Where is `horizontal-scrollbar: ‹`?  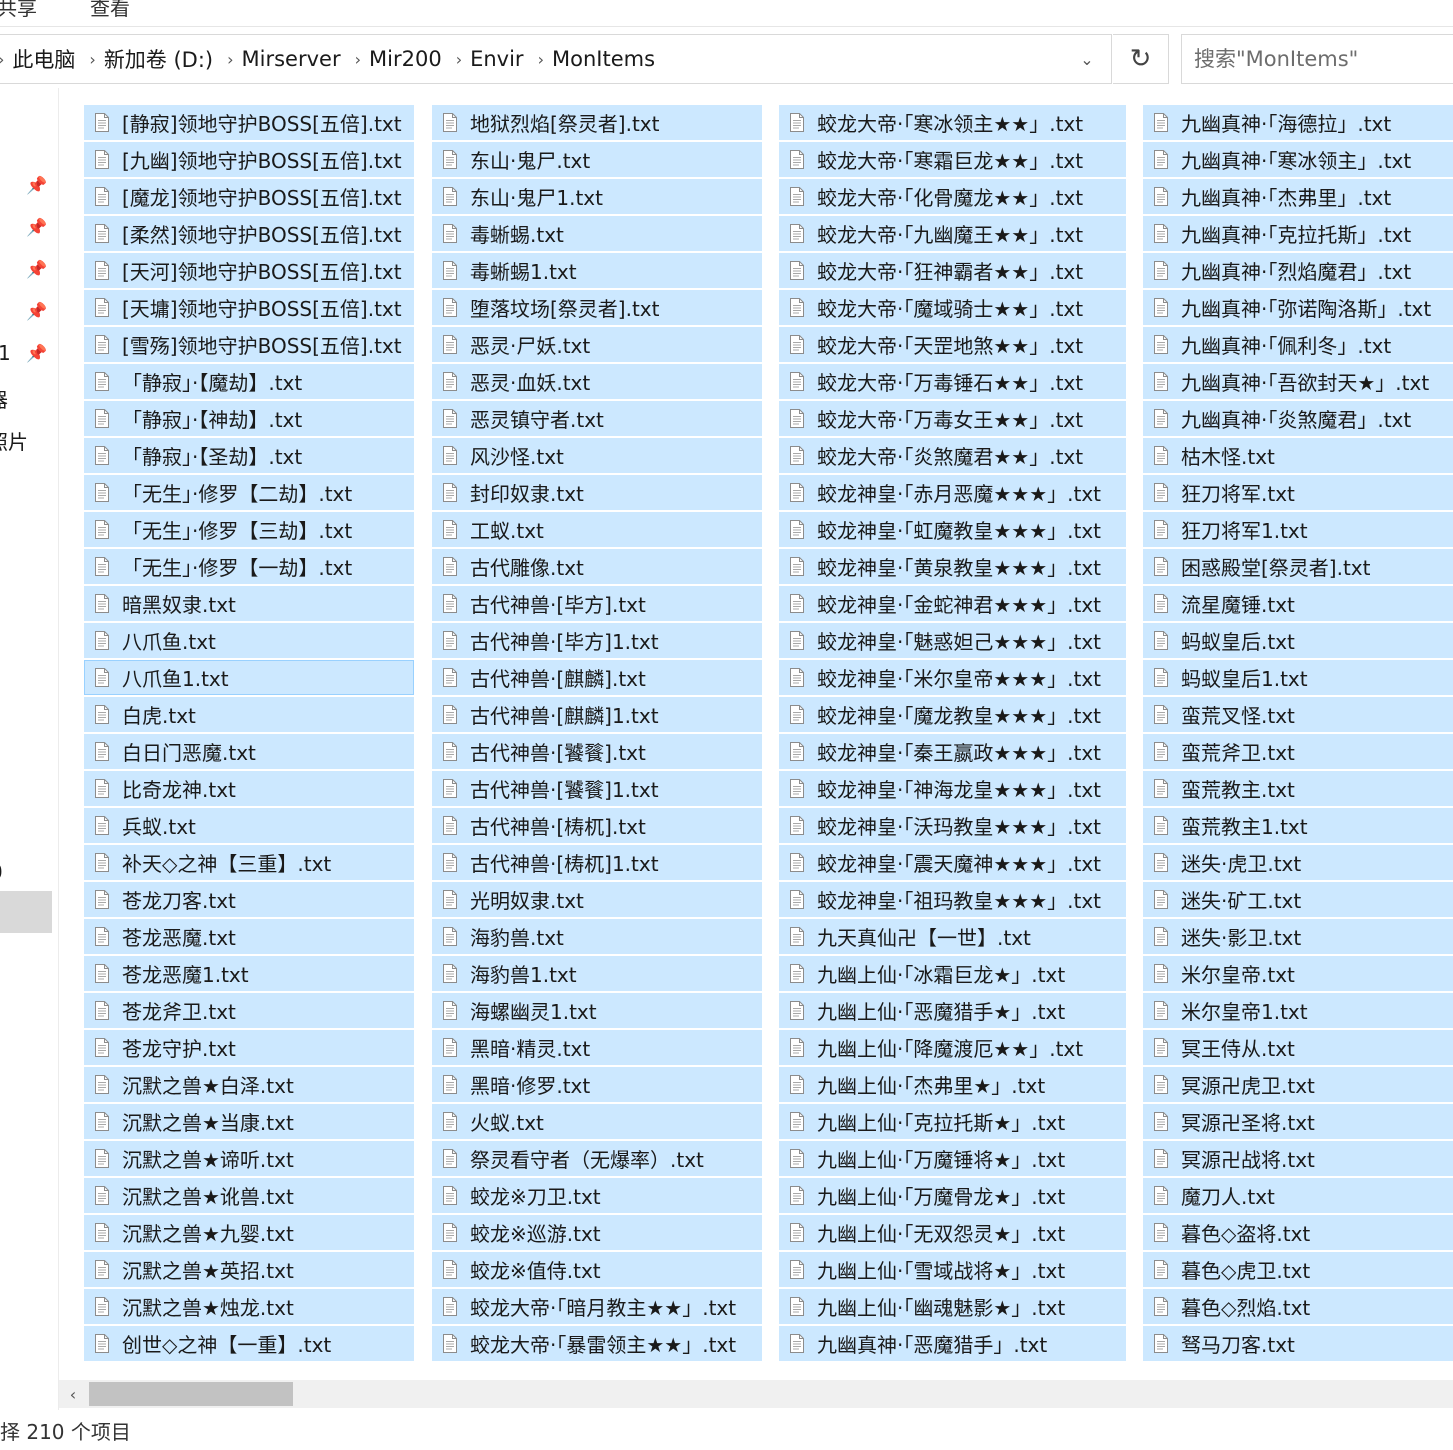
horizontal-scrollbar: ‹ is located at coordinates (756, 1394).